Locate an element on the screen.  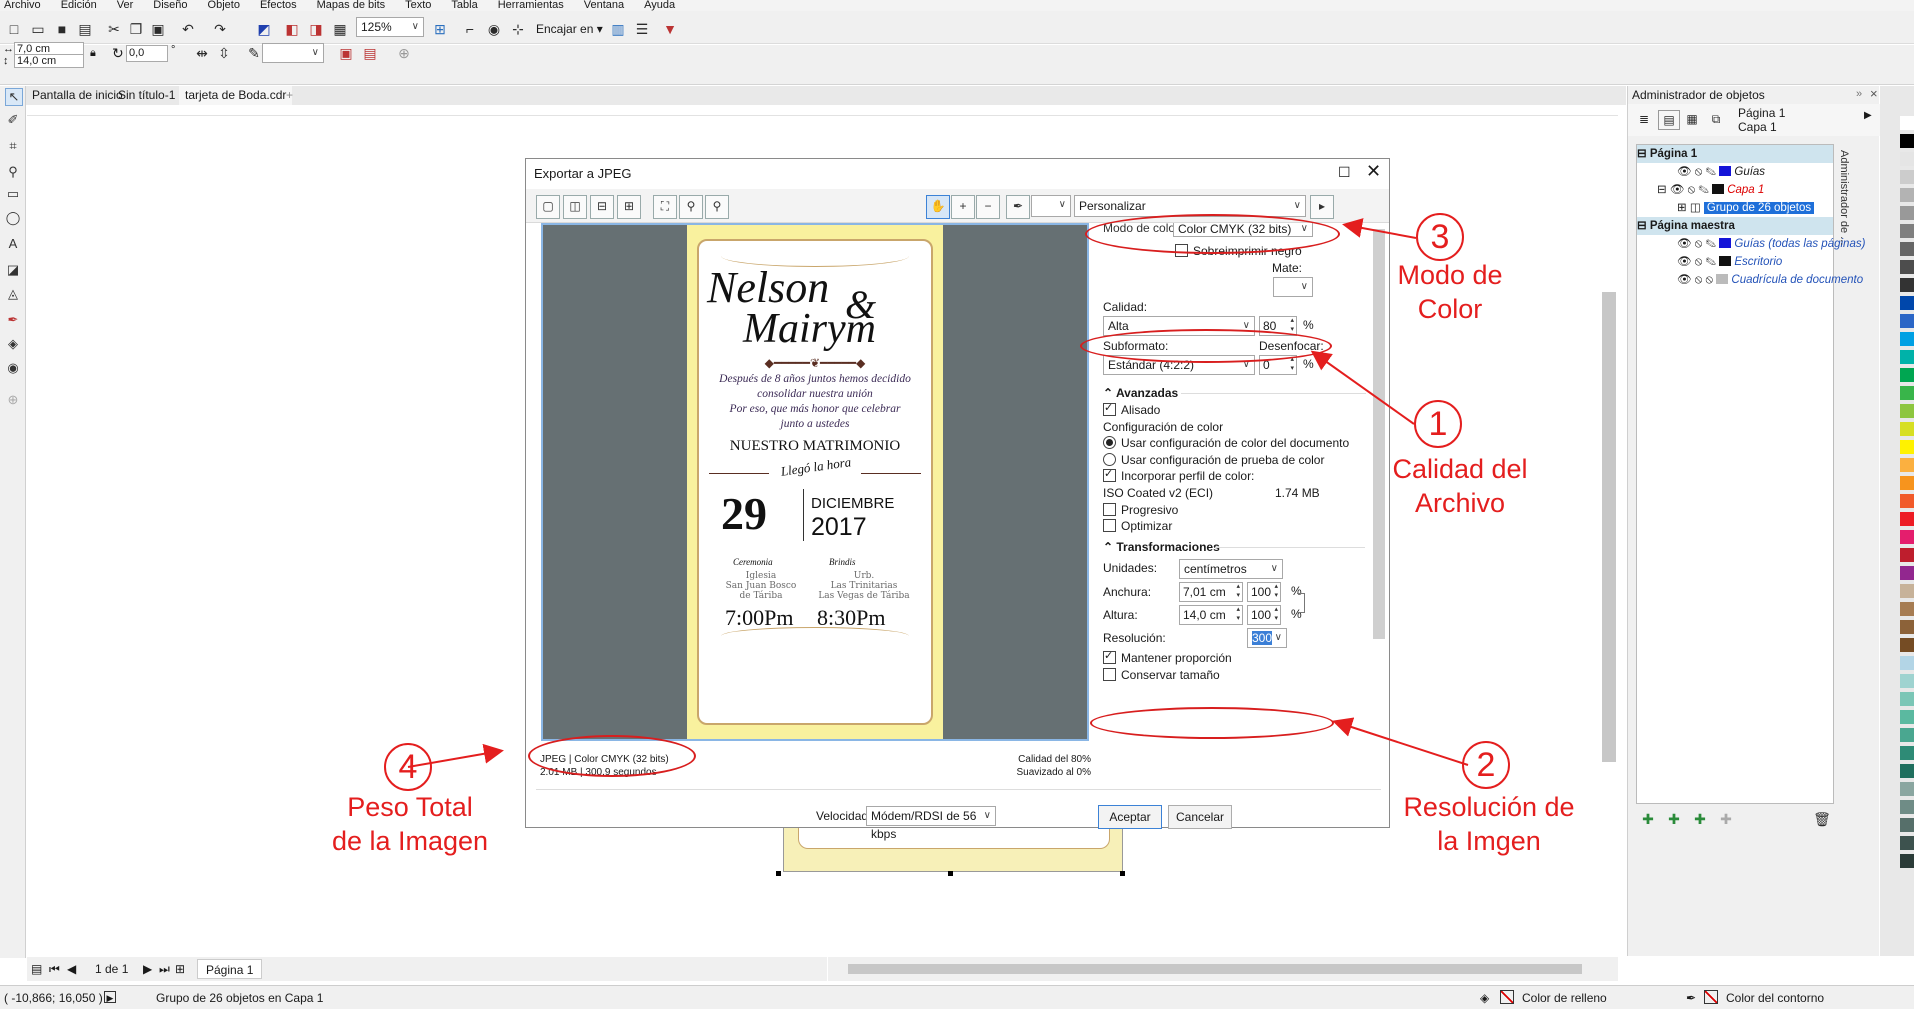
horizontal-scrollbar is located at coordinates (1223, 969).